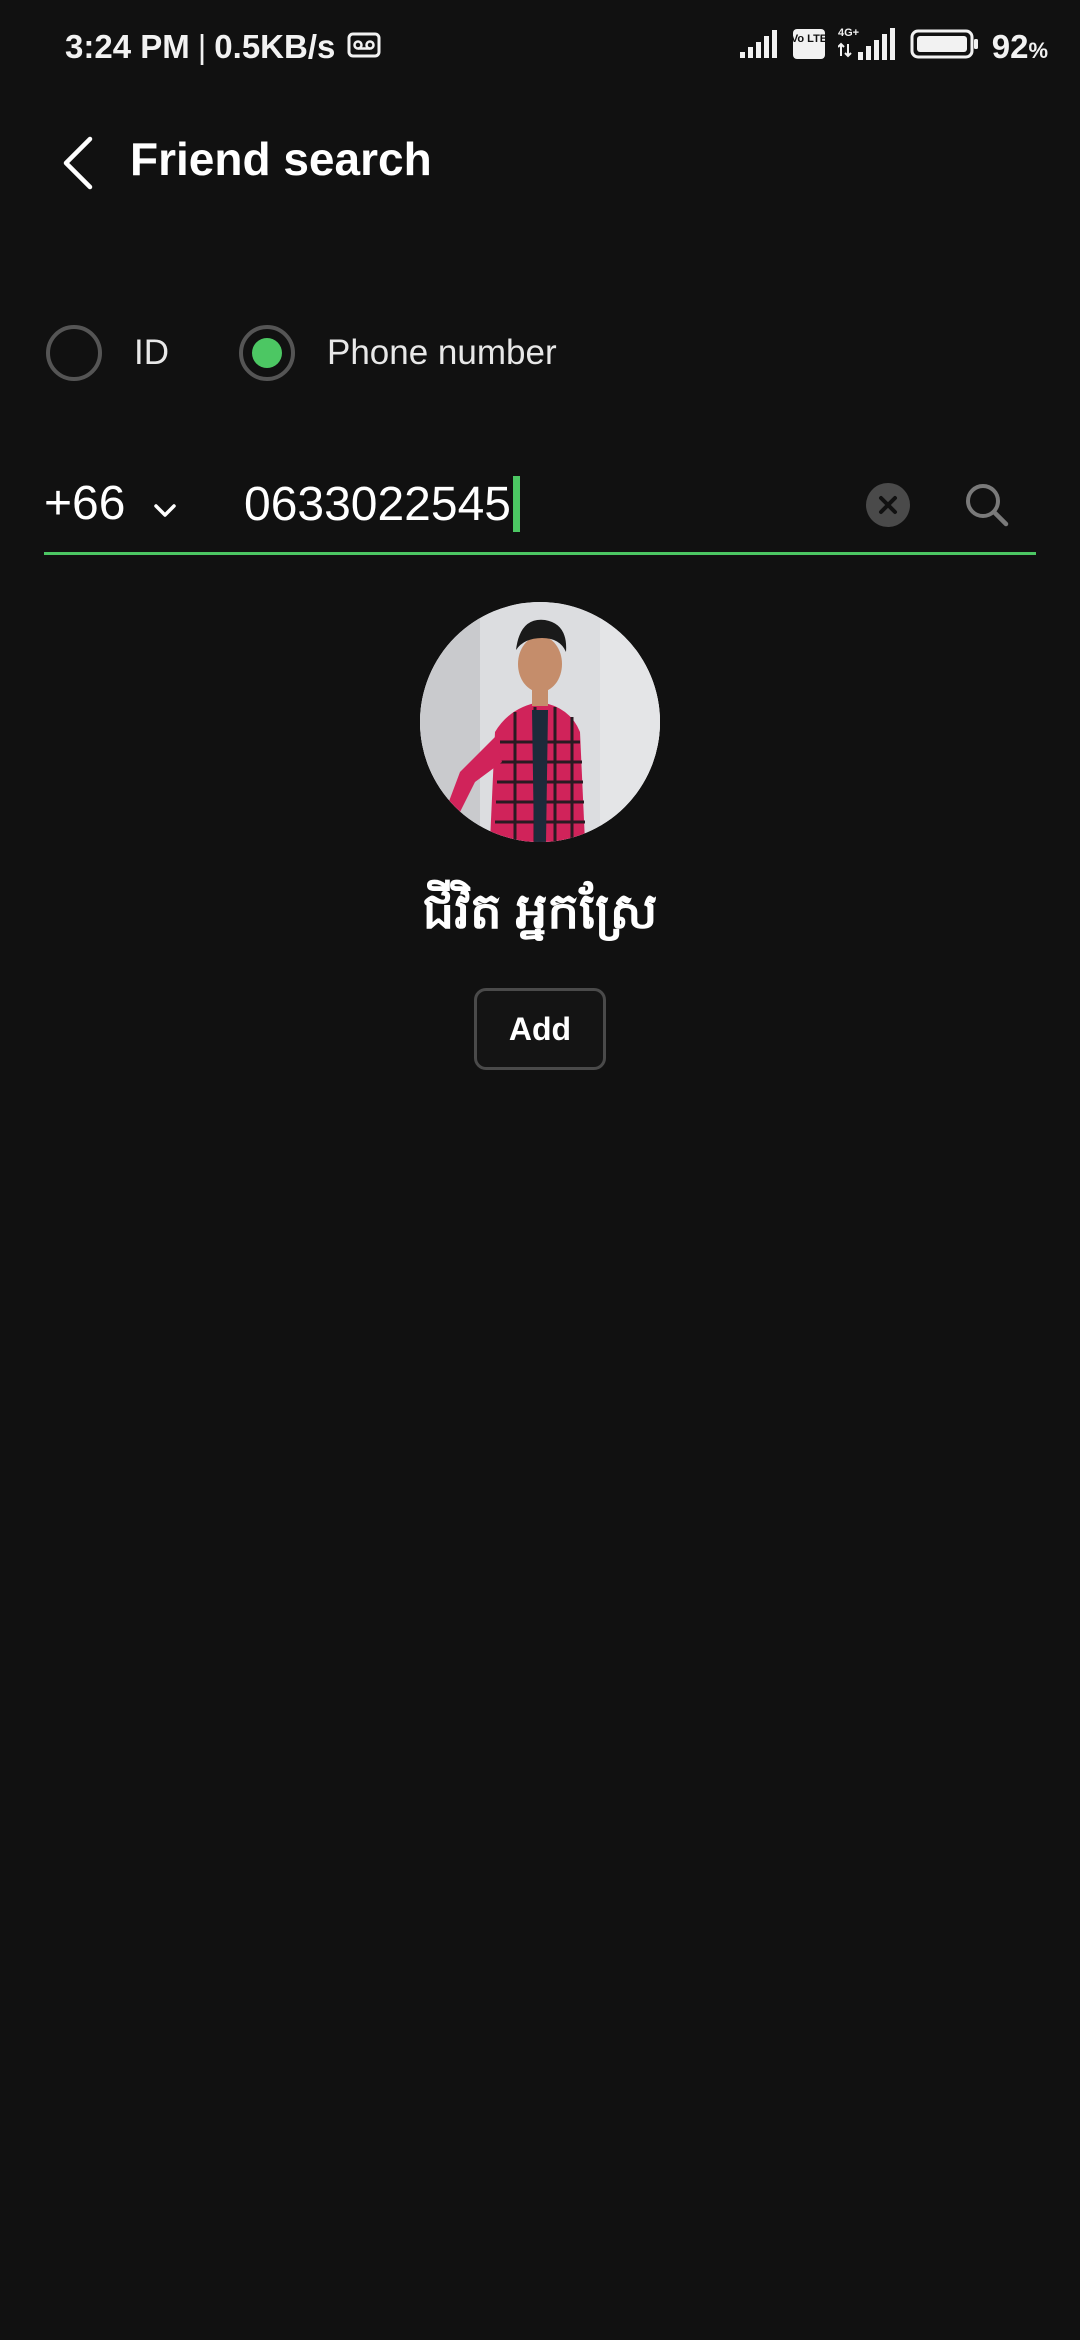 This screenshot has height=2340, width=1080. I want to click on signal-4g-icon: 4G+, so click(867, 46).